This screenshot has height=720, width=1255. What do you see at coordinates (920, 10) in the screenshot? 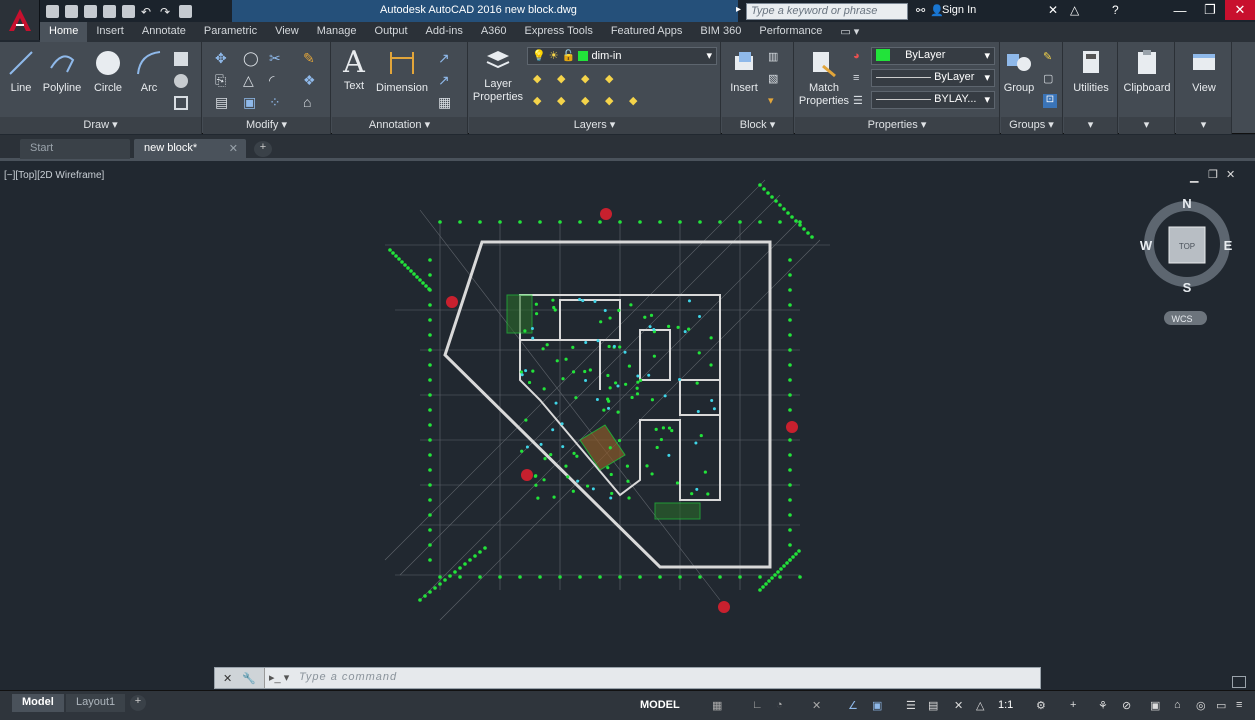
I see `search-binoculars-icon: ⚯` at bounding box center [920, 10].